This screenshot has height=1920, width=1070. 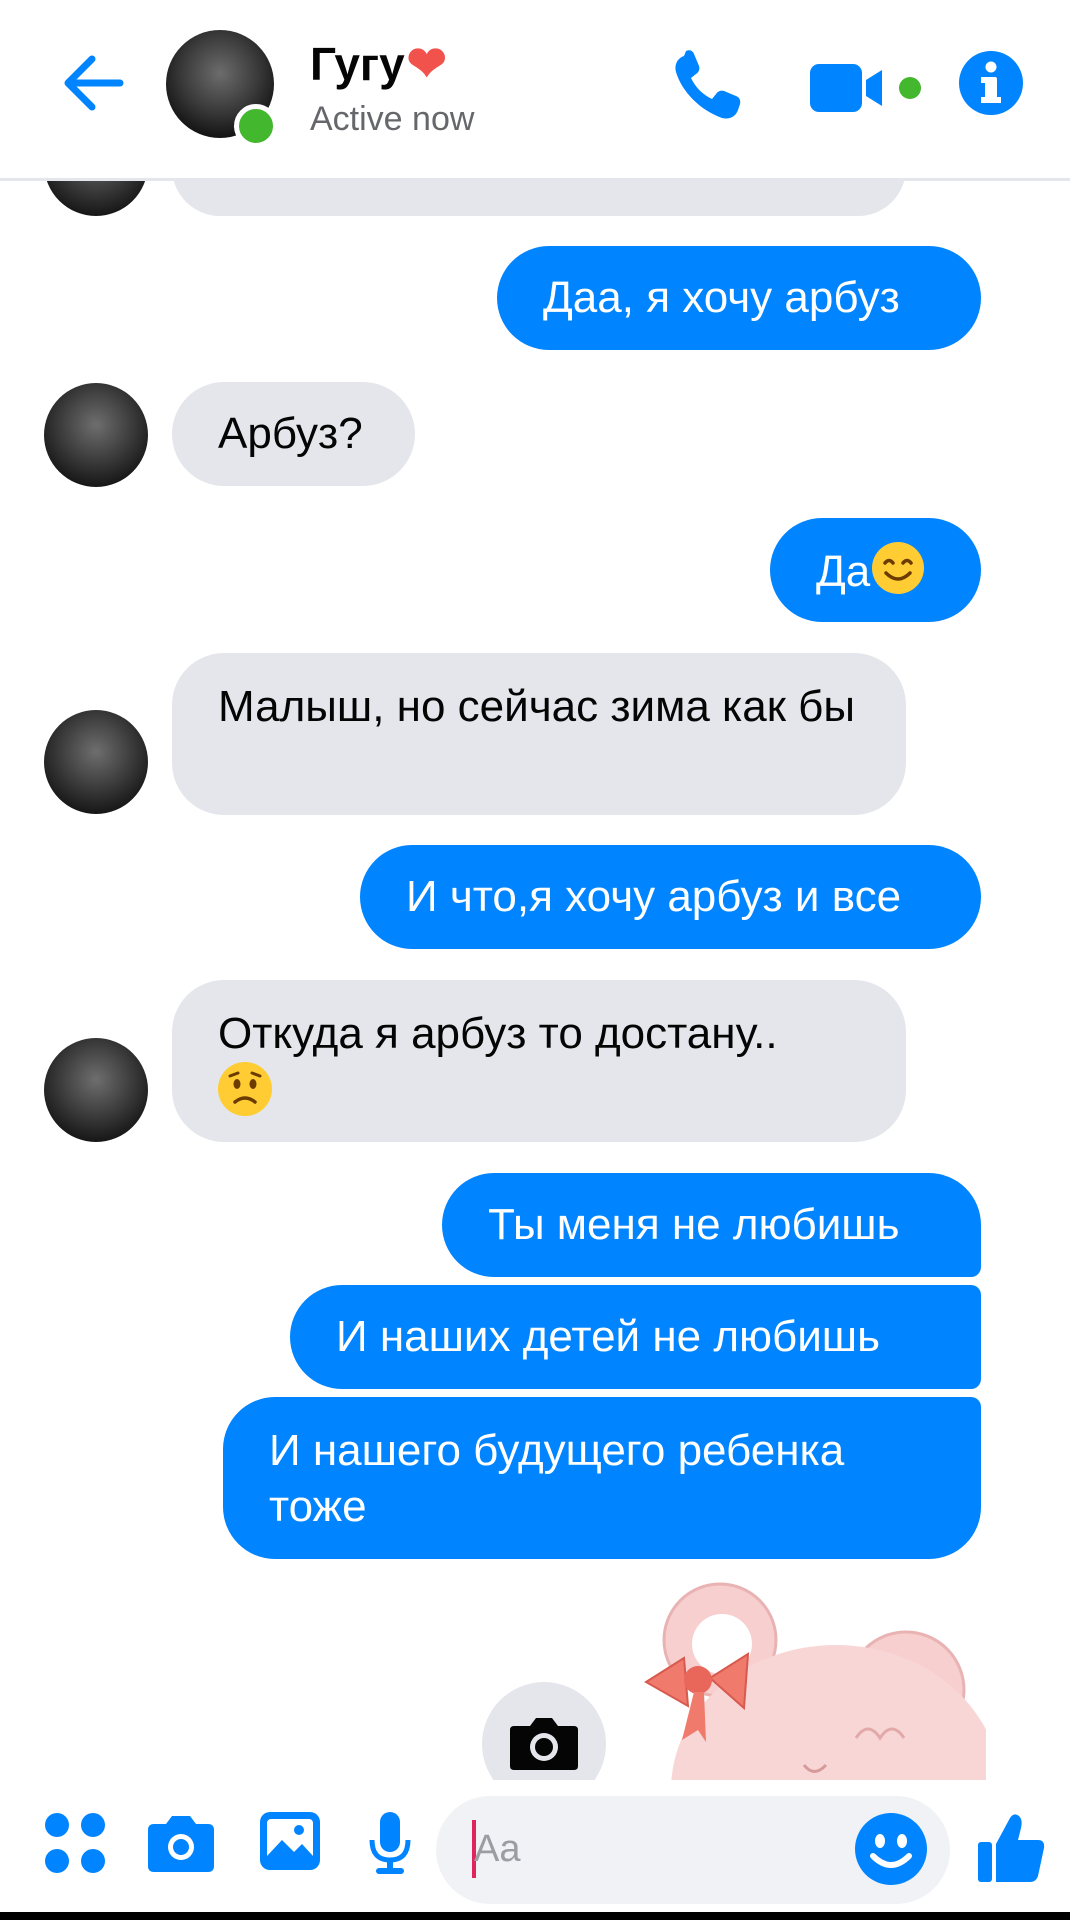 I want to click on contact-name-text: Гугу, so click(x=357, y=64).